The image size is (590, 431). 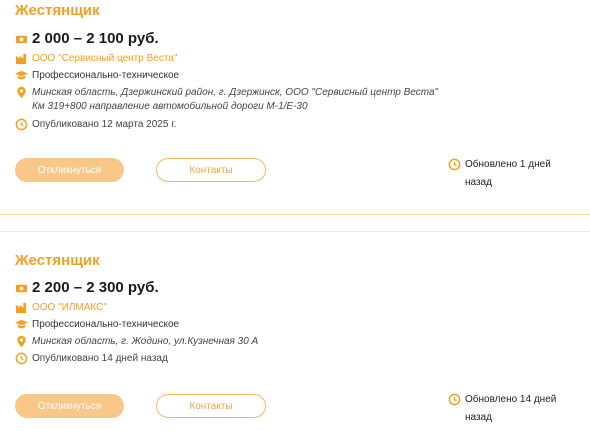 I want to click on salary-row: 2 000 – 2 100 руб., so click(x=87, y=39).